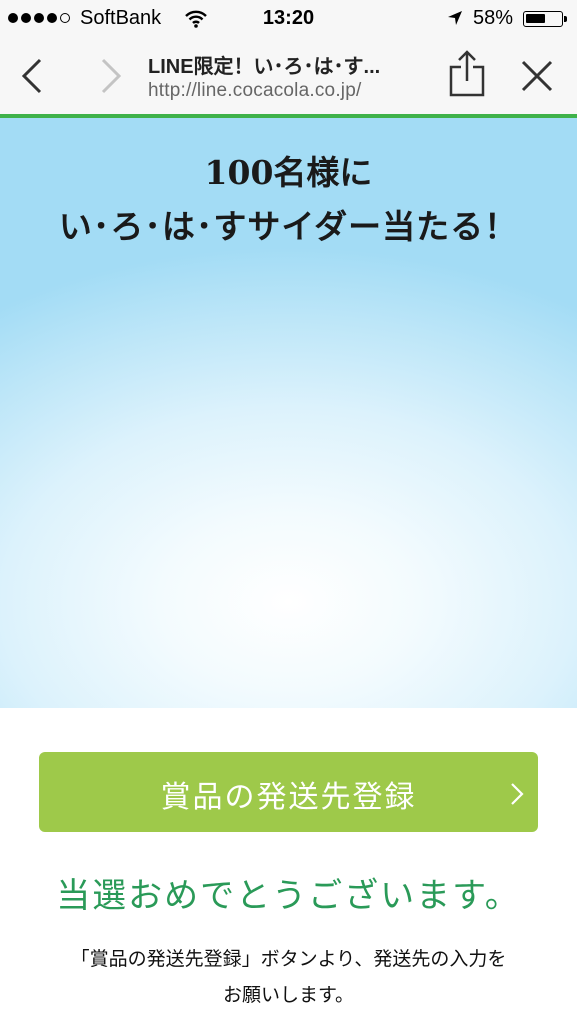  Describe the element at coordinates (517, 796) in the screenshot. I see `chevron-right-icon` at that location.